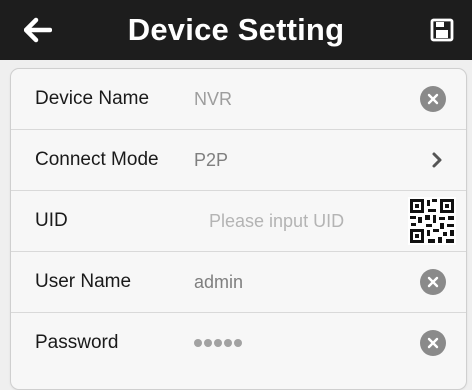 The height and width of the screenshot is (390, 472). I want to click on page-title: Device Setting, so click(236, 29).